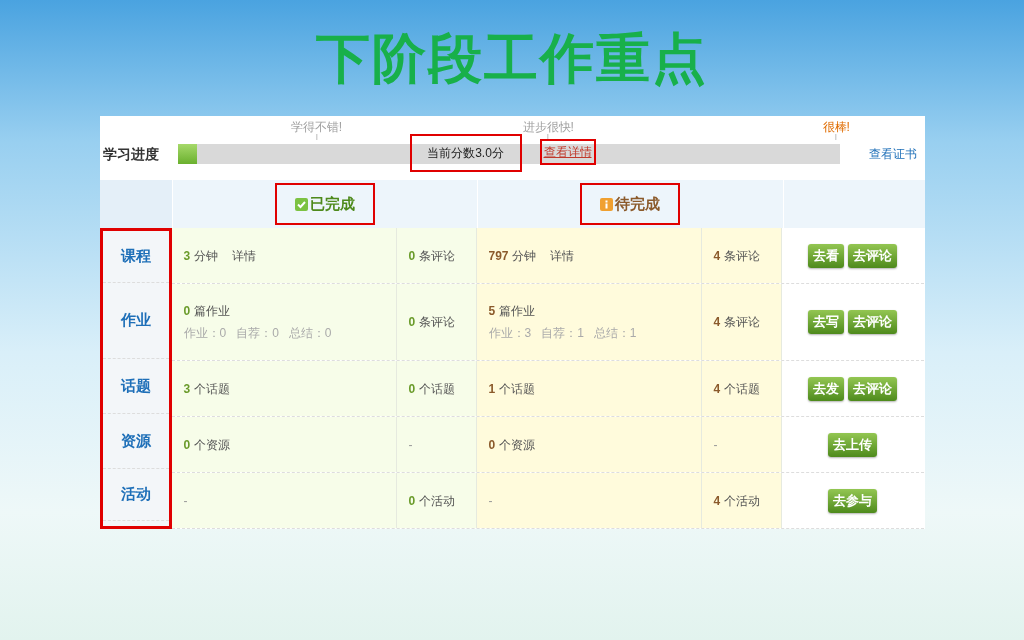 This screenshot has height=640, width=1024. Describe the element at coordinates (511, 389) in the screenshot. I see `count-text: 1 个话题` at that location.